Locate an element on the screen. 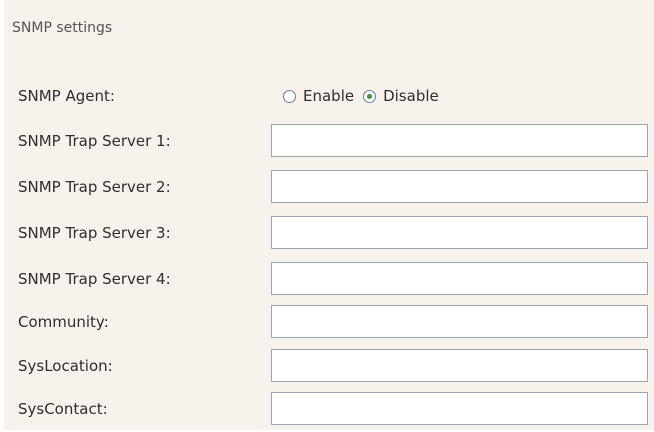 This screenshot has width=654, height=432. enable-radio is located at coordinates (289, 96).